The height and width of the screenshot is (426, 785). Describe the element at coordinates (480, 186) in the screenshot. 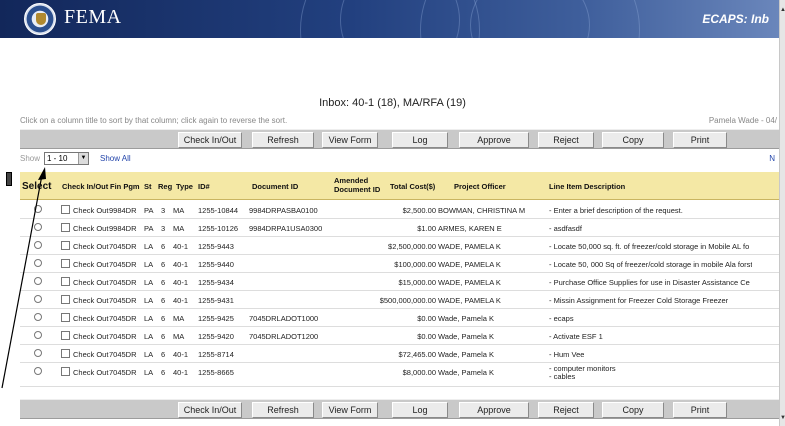

I see `project-officer-column-header: Project Officer` at that location.